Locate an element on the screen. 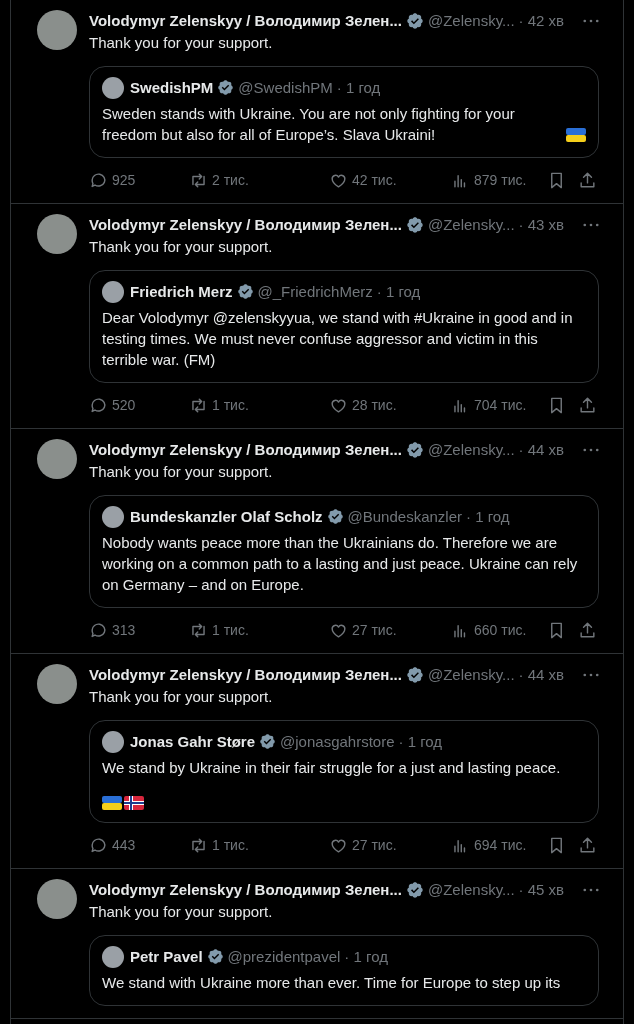 This screenshot has height=1024, width=634. quoted-post-card: Jonas Gahr Støre @jonasgahrstore · 1 год We stand by Ukraine in their fair struggle for a just and lasting peace. is located at coordinates (344, 771).